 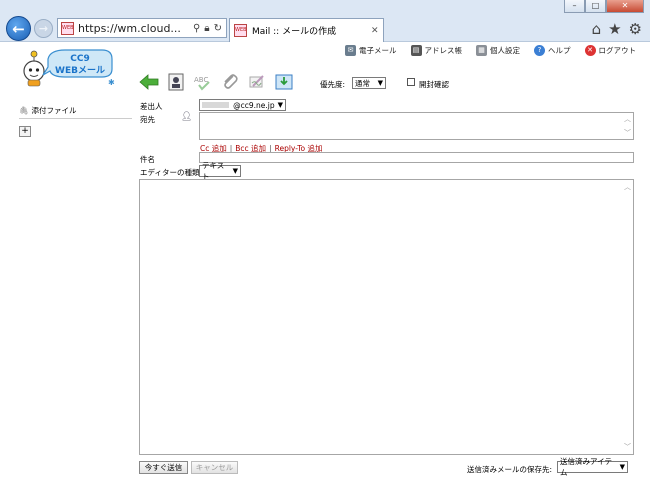 I want to click on close-icon: ✕, so click(x=625, y=6).